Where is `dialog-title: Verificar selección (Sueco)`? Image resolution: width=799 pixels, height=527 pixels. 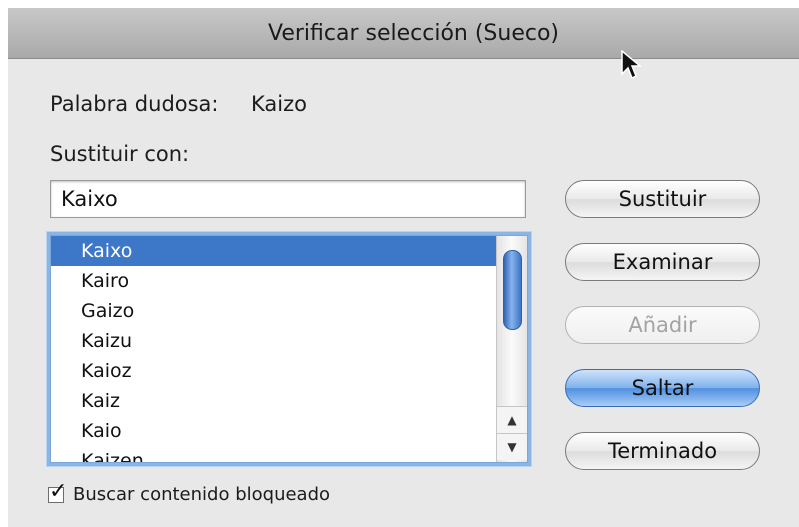 dialog-title: Verificar selección (Sueco) is located at coordinates (413, 33).